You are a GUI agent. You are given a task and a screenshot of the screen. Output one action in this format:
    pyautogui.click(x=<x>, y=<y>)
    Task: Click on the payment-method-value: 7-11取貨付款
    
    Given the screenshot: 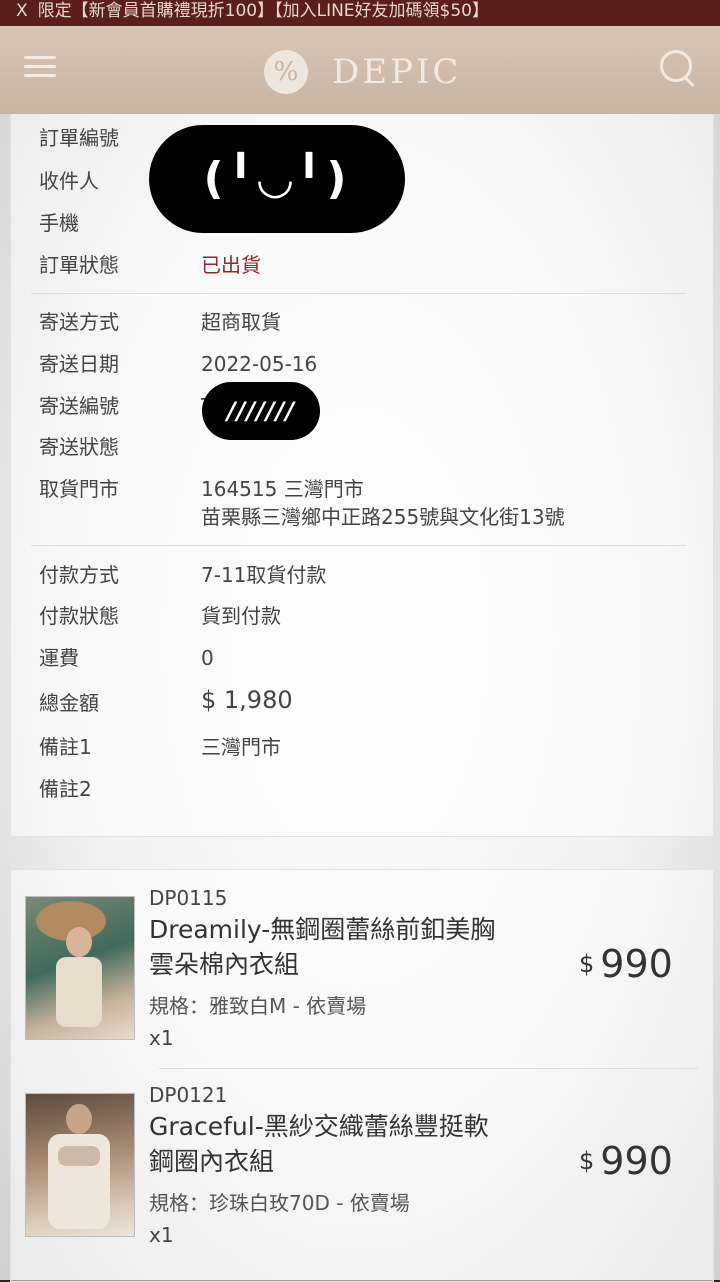 What is the action you would take?
    pyautogui.click(x=264, y=575)
    